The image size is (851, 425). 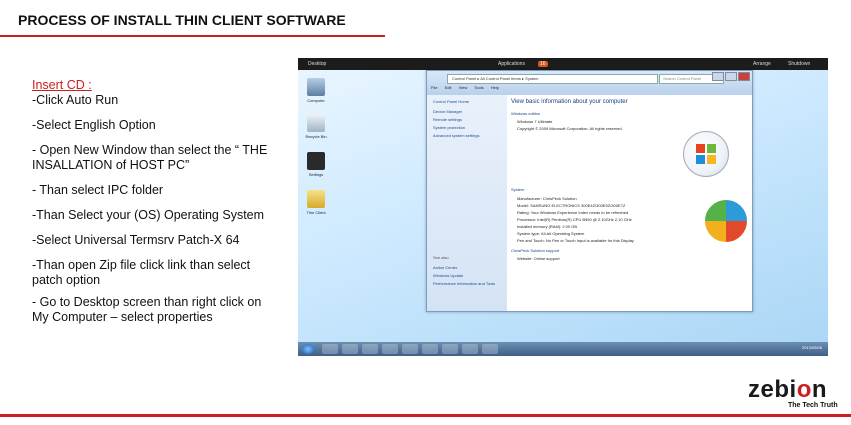 What do you see at coordinates (425, 415) in the screenshot?
I see `footer-rule` at bounding box center [425, 415].